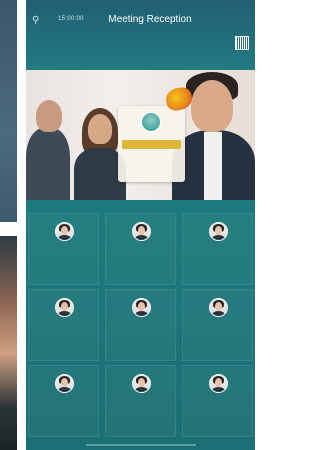 The width and height of the screenshot is (320, 450). What do you see at coordinates (151, 122) in the screenshot?
I see `visitor-avatar` at bounding box center [151, 122].